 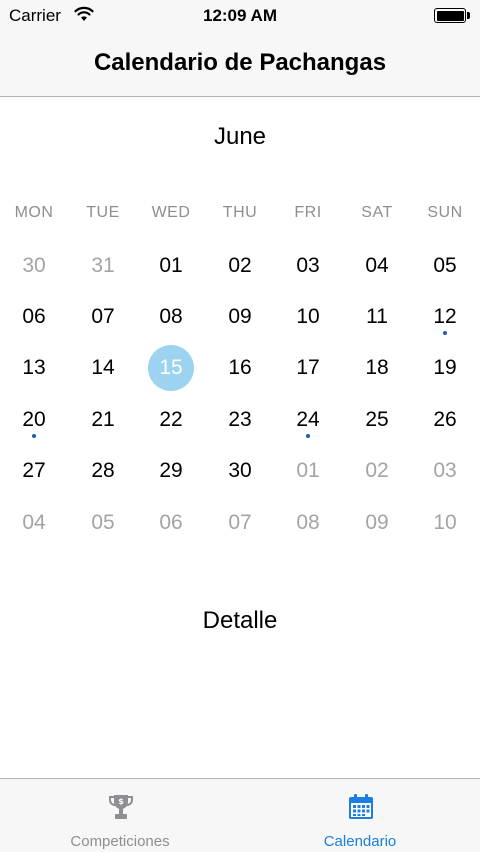 I want to click on day-number: 24, so click(x=308, y=419).